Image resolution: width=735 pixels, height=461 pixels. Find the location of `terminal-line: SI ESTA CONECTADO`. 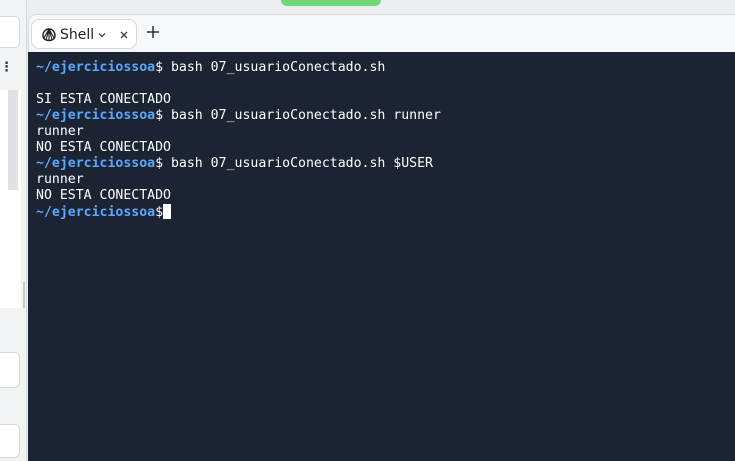

terminal-line: SI ESTA CONECTADO is located at coordinates (103, 99).